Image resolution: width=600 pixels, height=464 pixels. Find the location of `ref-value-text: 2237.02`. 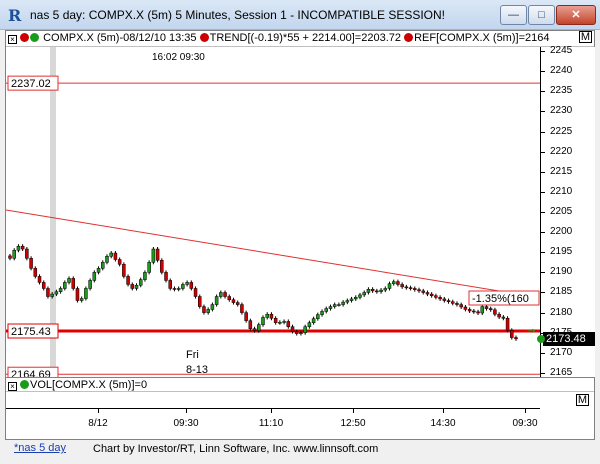

ref-value-text: 2237.02 is located at coordinates (31, 84).